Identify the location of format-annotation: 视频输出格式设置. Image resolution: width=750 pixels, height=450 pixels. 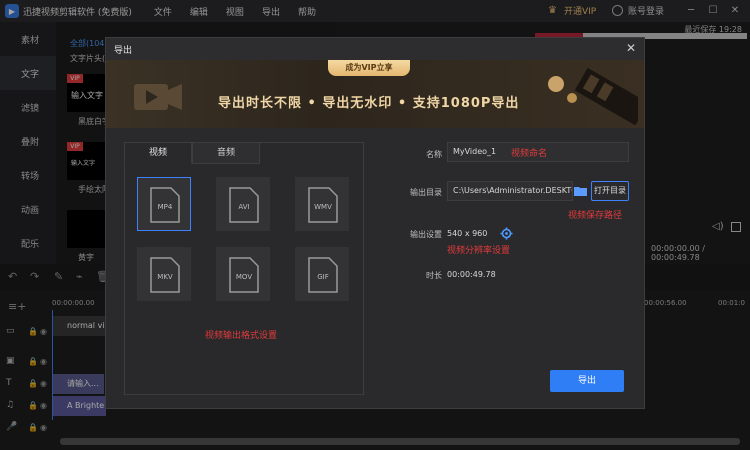
(241, 336).